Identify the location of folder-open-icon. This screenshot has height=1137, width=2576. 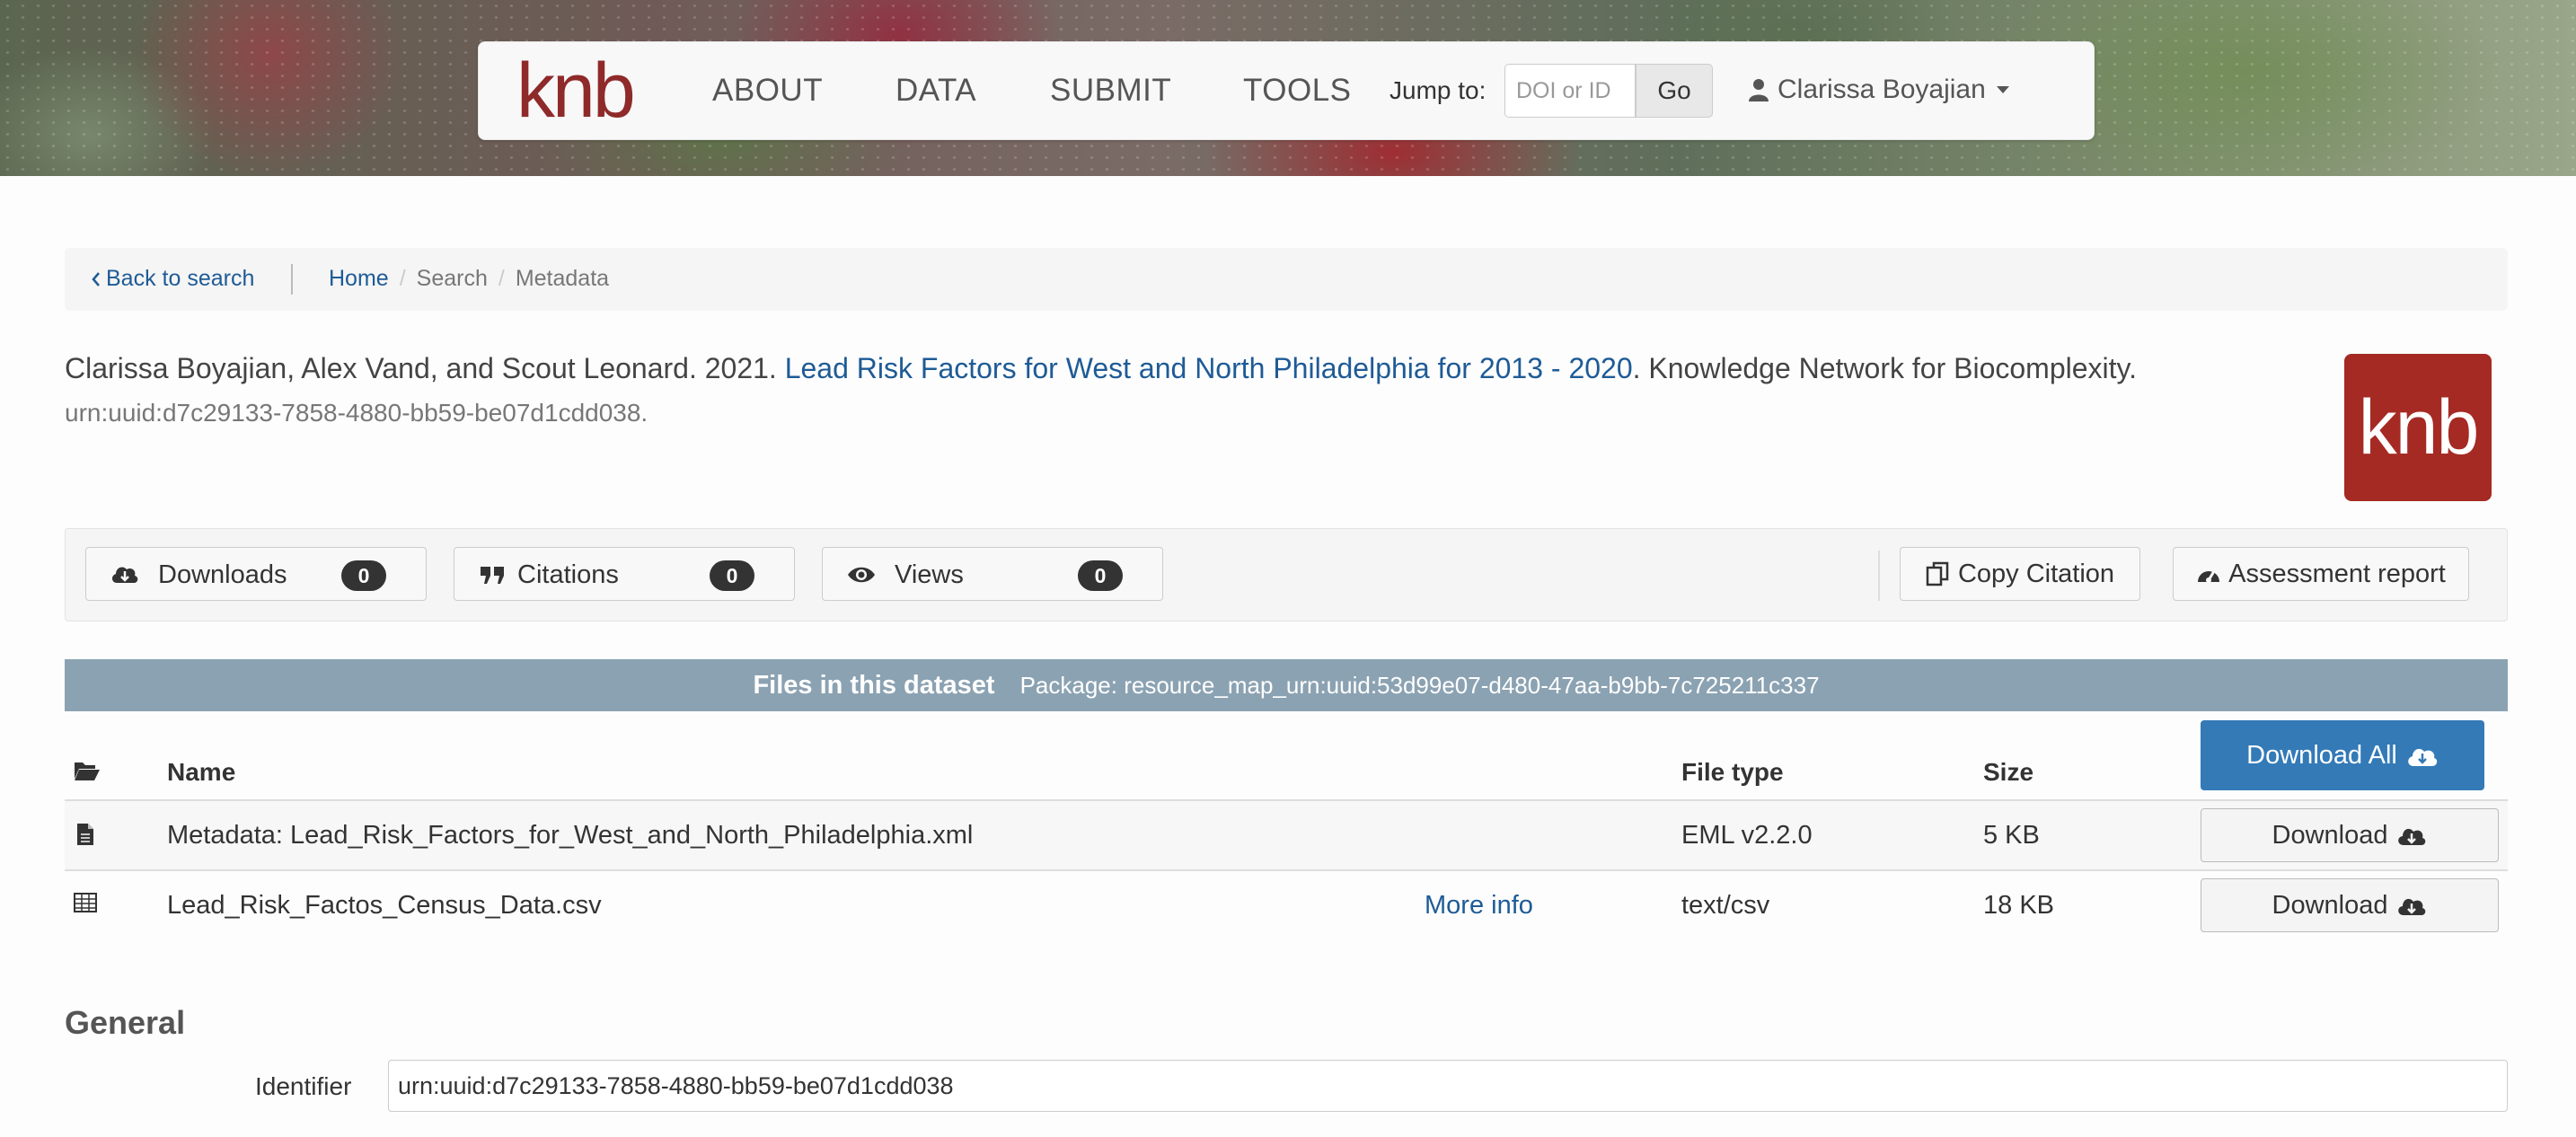
(87, 770).